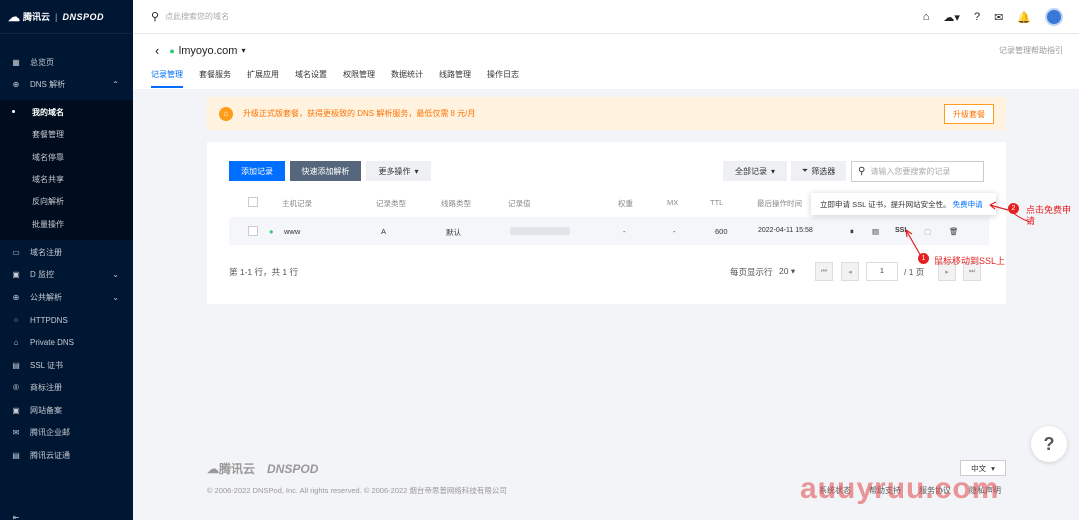  Describe the element at coordinates (1031, 221) in the screenshot. I see `annotation-2-cont: 请` at that location.